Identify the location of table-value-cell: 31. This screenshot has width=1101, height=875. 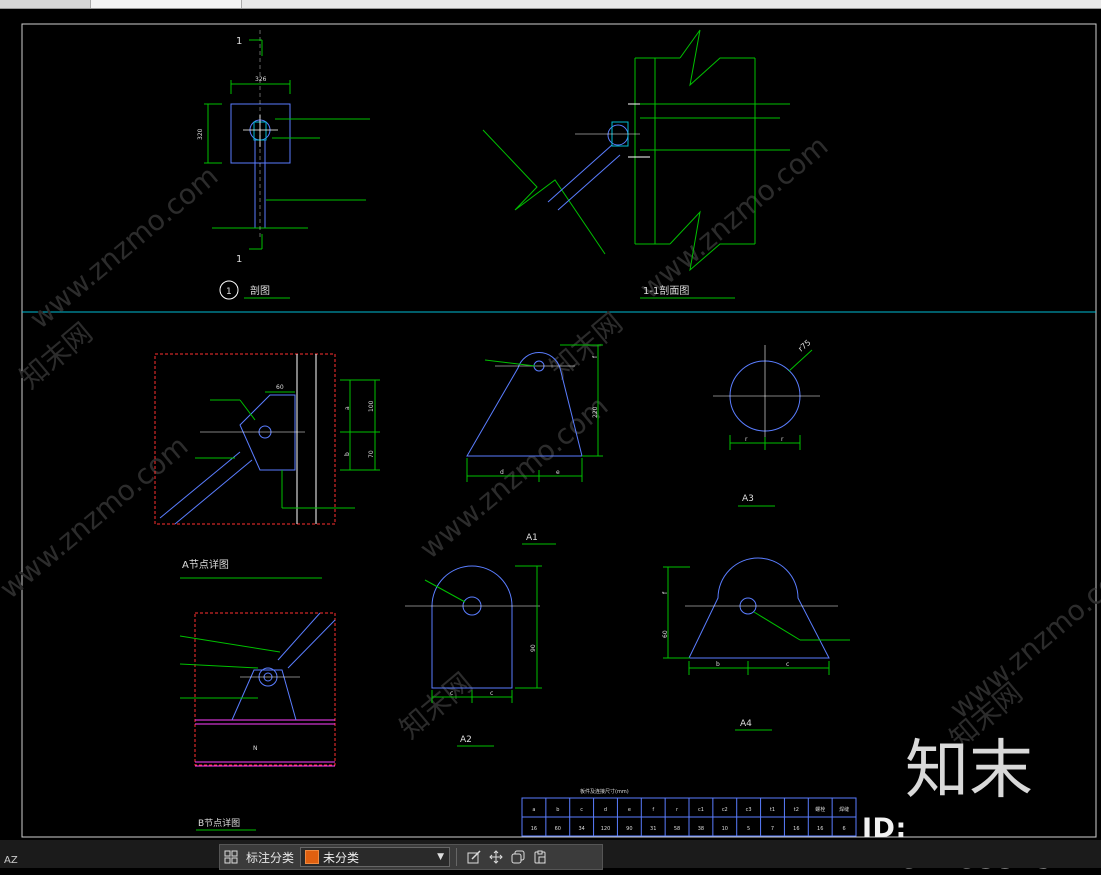
(653, 829).